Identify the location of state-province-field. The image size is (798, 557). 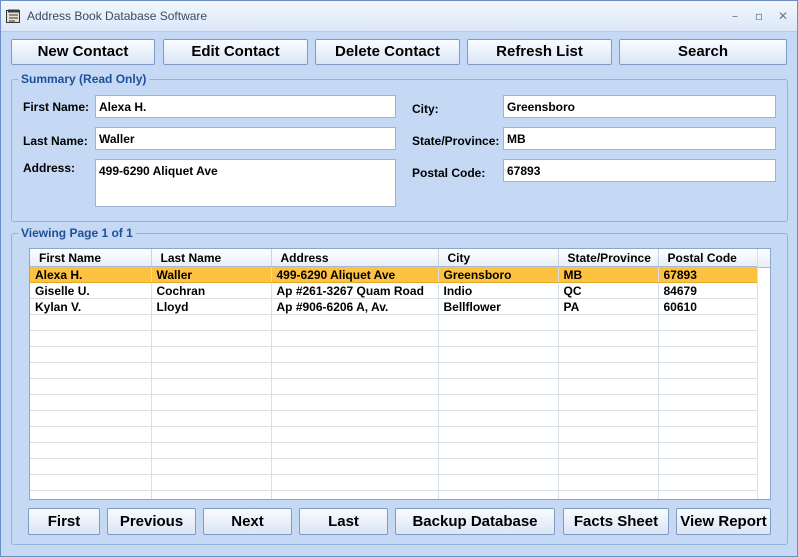
(639, 138).